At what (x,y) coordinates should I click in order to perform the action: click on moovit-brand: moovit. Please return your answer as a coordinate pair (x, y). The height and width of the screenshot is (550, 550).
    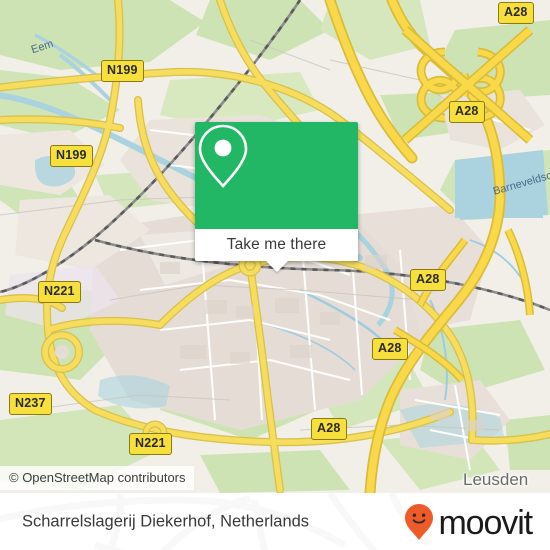
    Looking at the image, I should click on (468, 522).